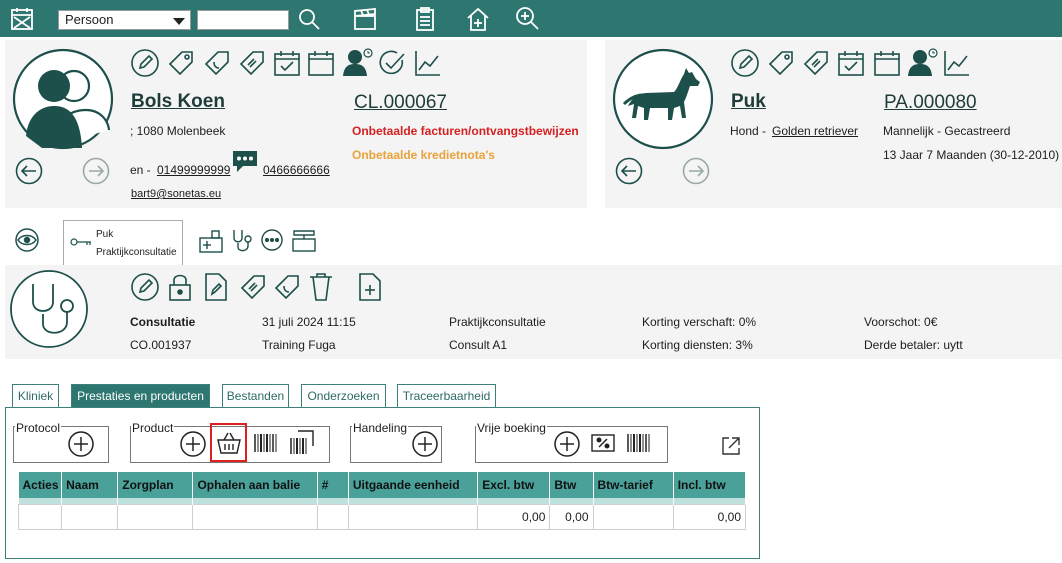 Image resolution: width=1062 pixels, height=563 pixels. What do you see at coordinates (913, 345) in the screenshot?
I see `third-payer: Derde betaler: uytt` at bounding box center [913, 345].